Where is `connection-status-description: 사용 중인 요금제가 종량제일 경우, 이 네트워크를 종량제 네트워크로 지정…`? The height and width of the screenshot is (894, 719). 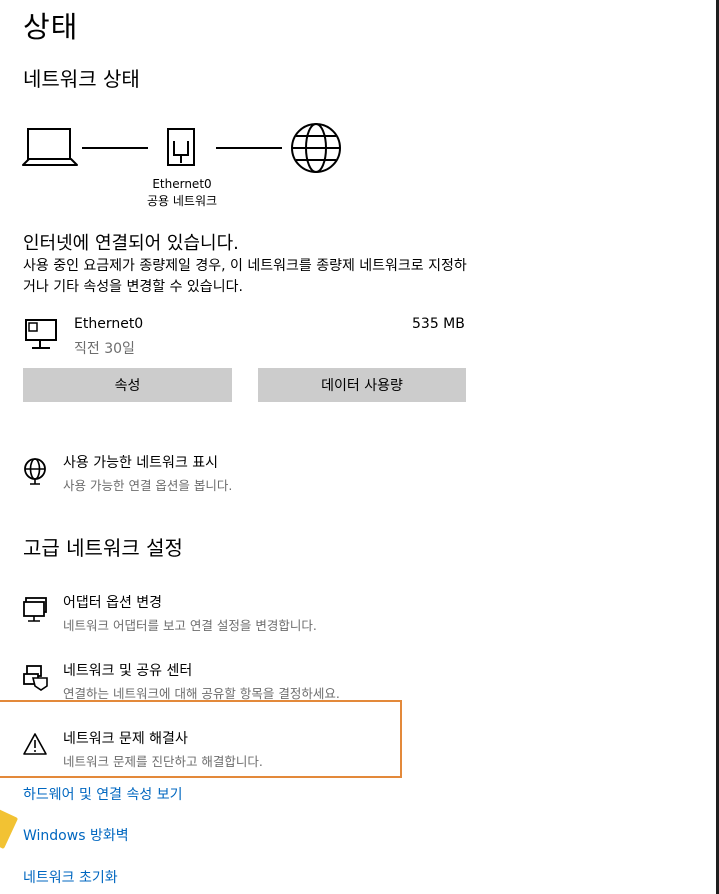 connection-status-description: 사용 중인 요금제가 종량제일 경우, 이 네트워크를 종량제 네트워크로 지정… is located at coordinates (245, 276).